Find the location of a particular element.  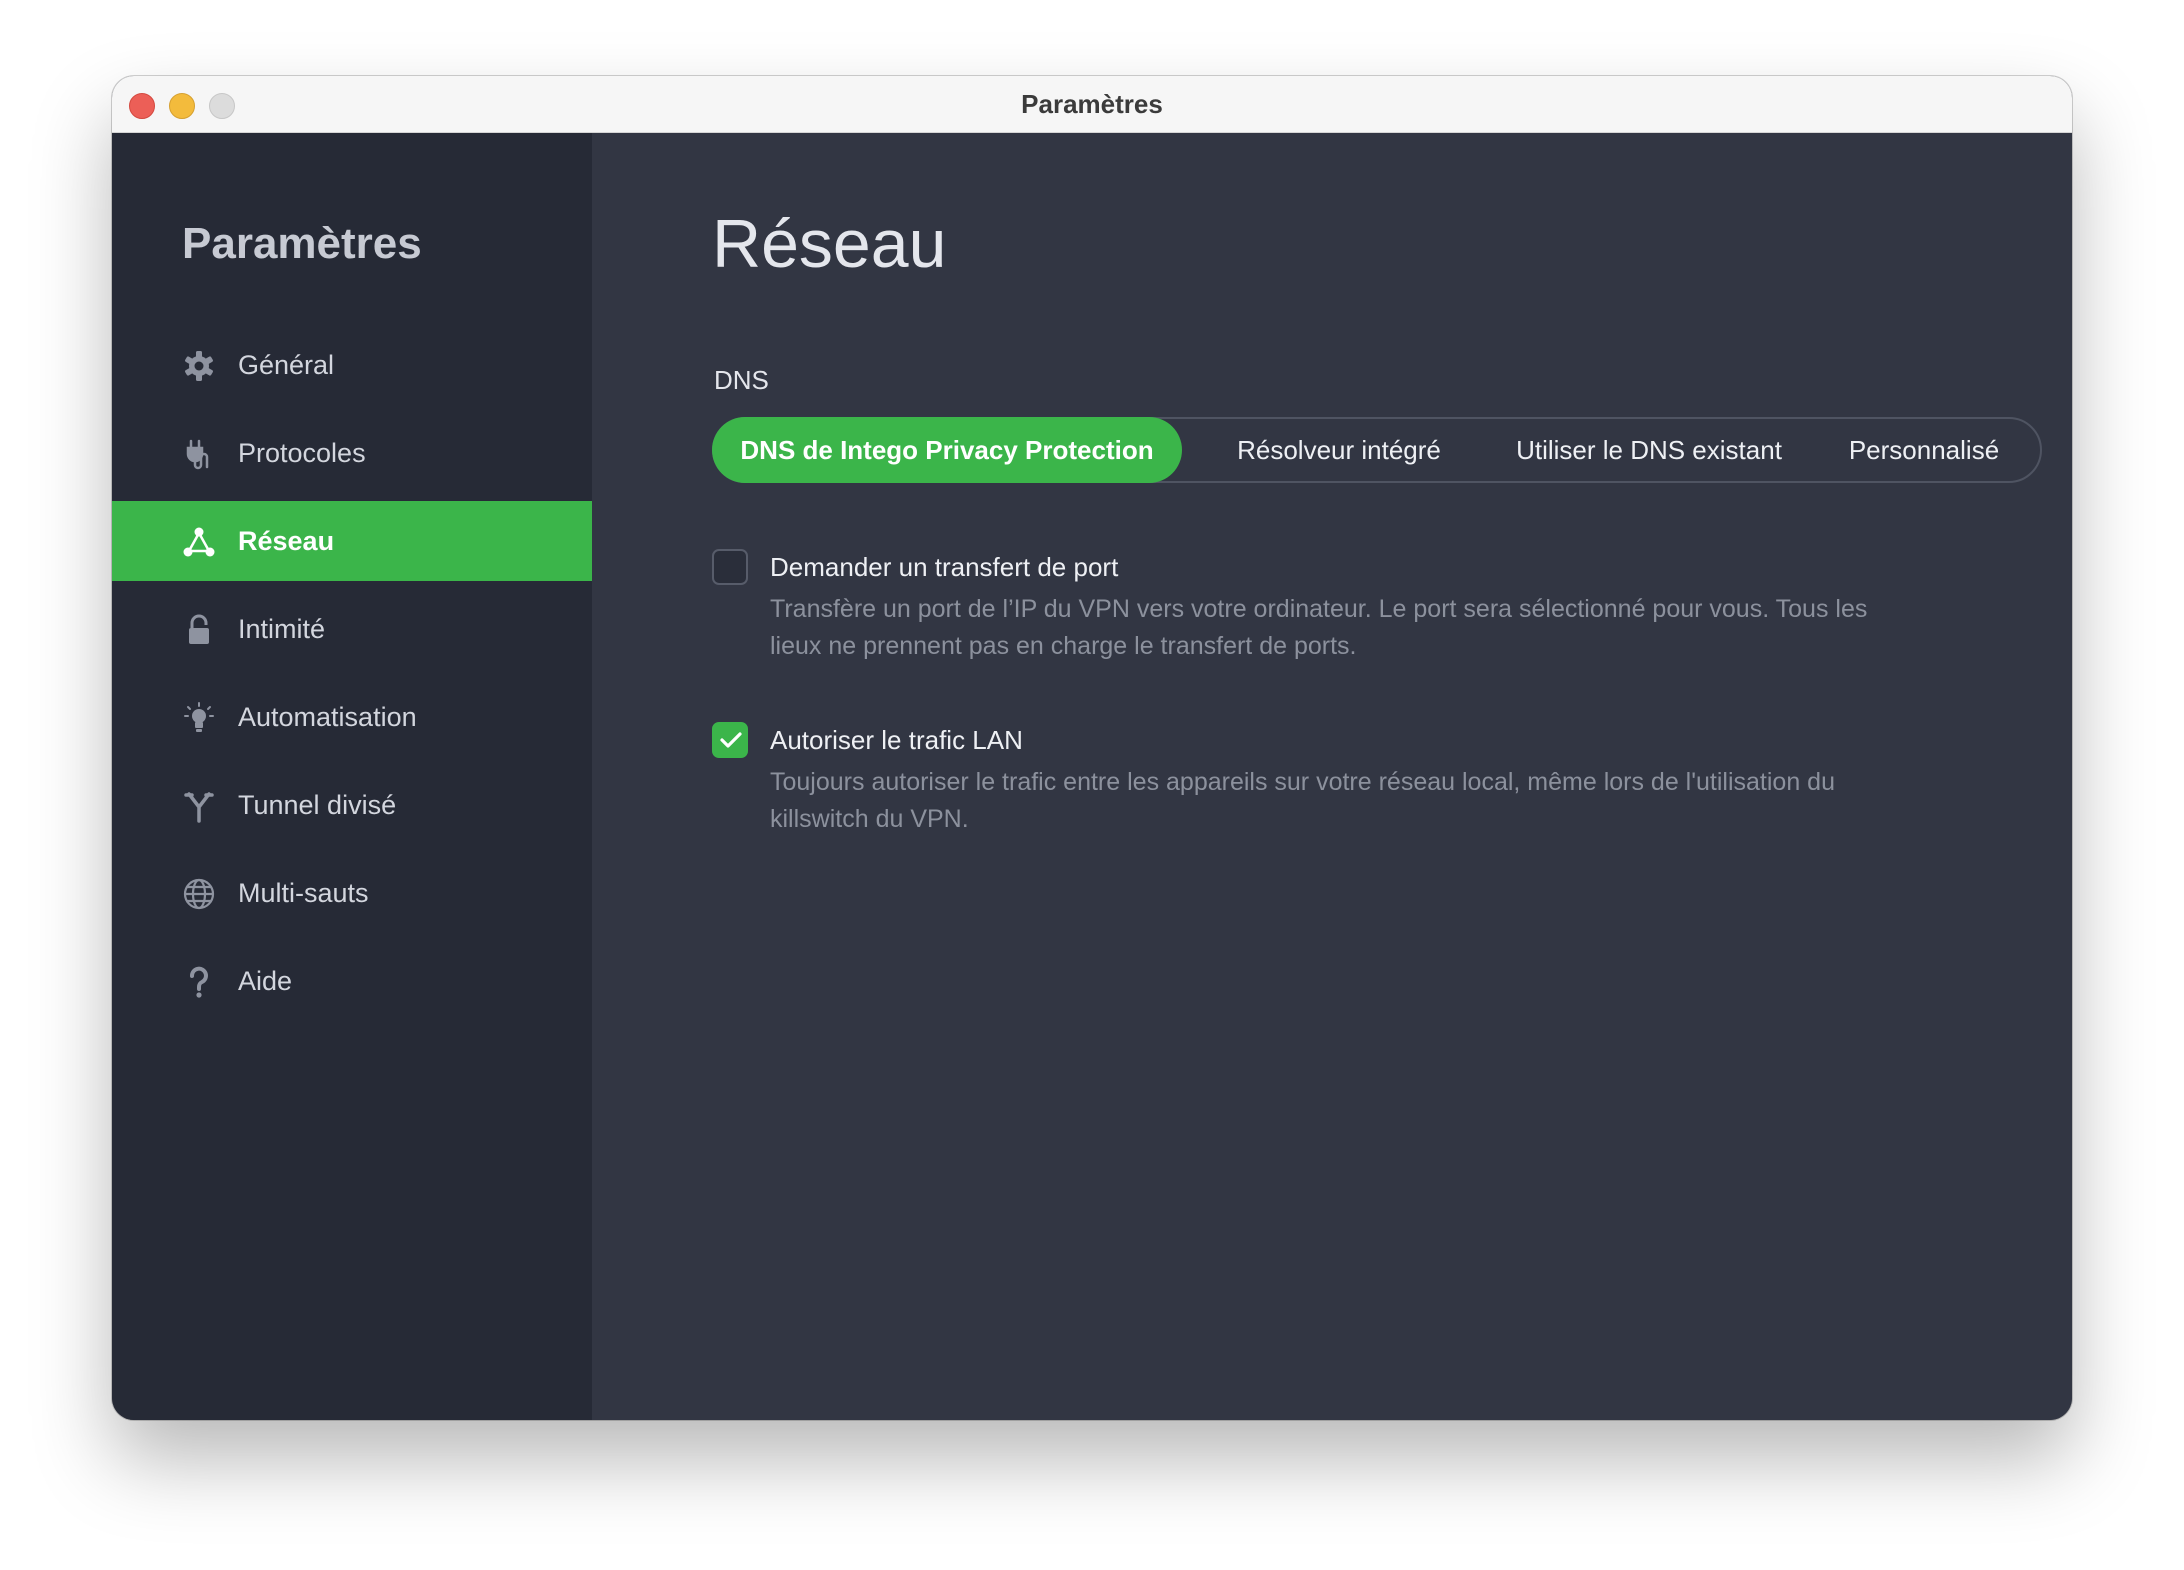

window-title: Paramètres is located at coordinates (1092, 104).